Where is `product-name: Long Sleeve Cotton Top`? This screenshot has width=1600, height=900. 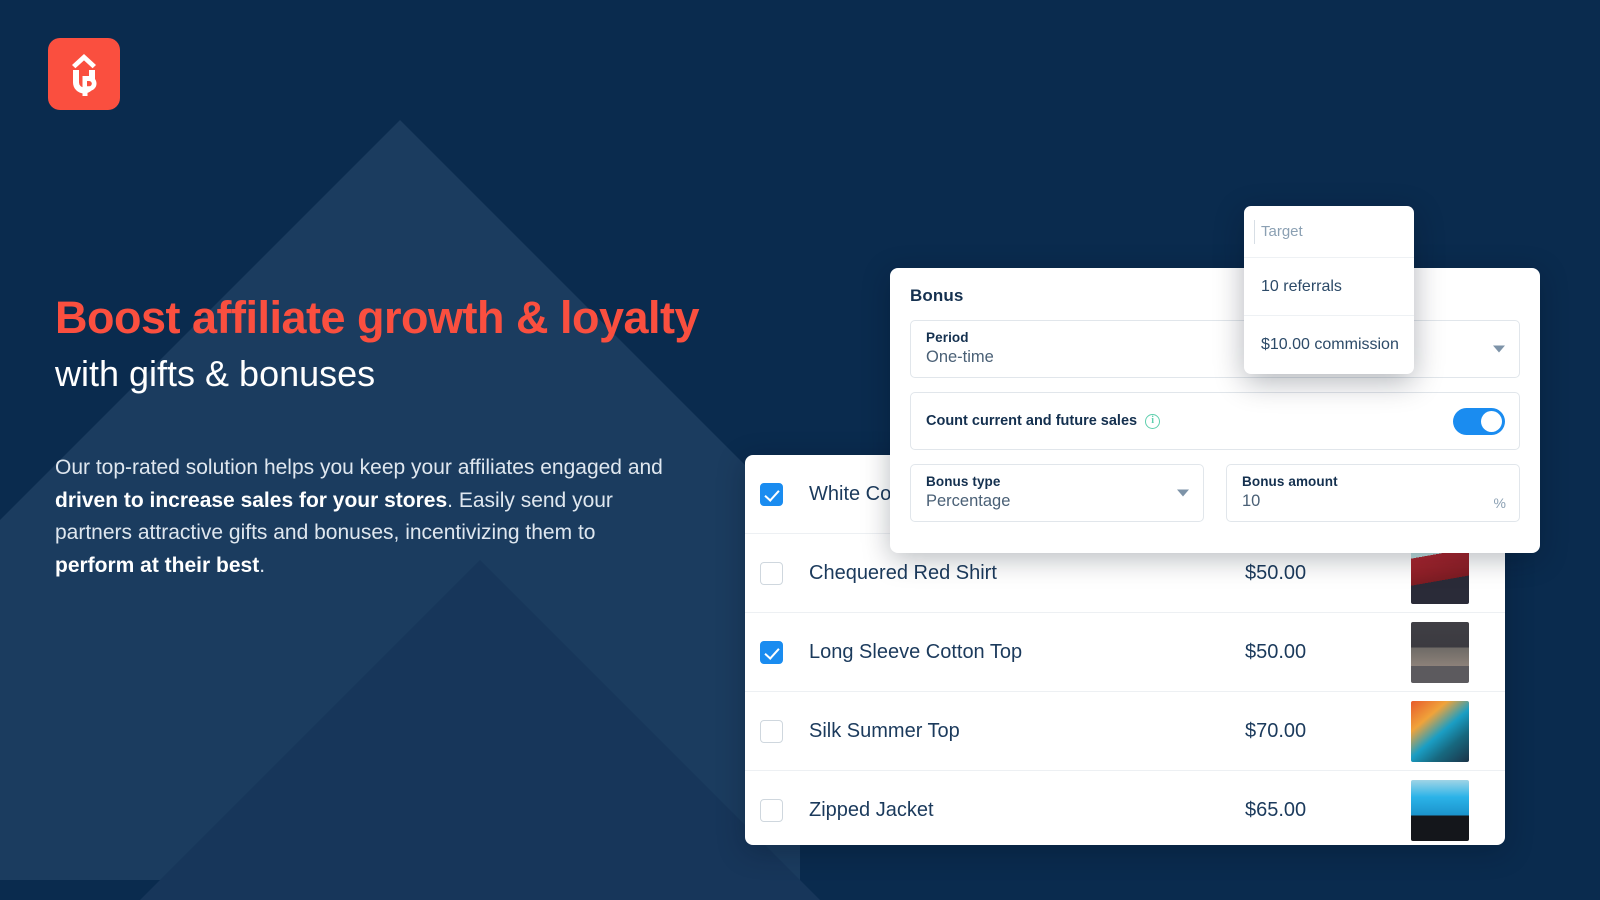
product-name: Long Sleeve Cotton Top is located at coordinates (916, 651).